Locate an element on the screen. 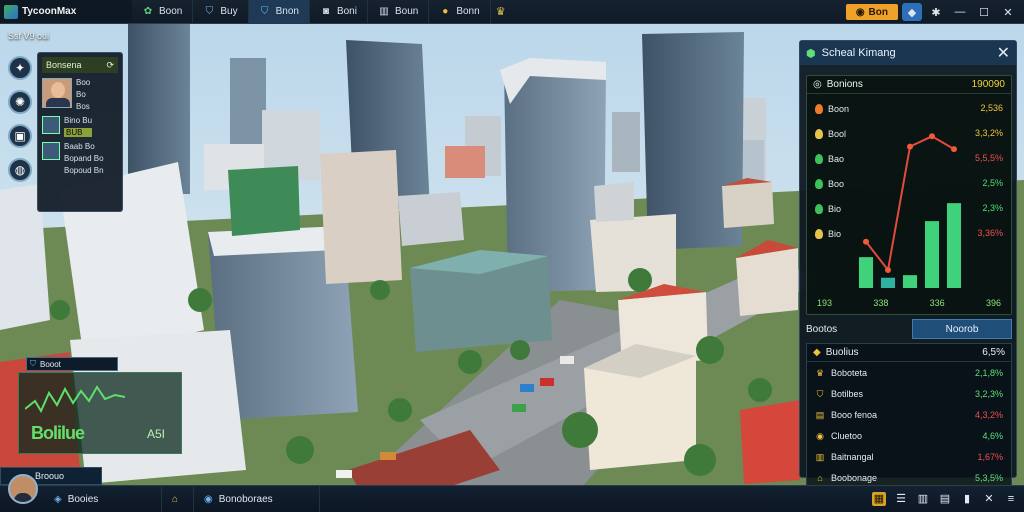 The height and width of the screenshot is (512, 1024). finance-item-value: 2,5% is located at coordinates (992, 183).